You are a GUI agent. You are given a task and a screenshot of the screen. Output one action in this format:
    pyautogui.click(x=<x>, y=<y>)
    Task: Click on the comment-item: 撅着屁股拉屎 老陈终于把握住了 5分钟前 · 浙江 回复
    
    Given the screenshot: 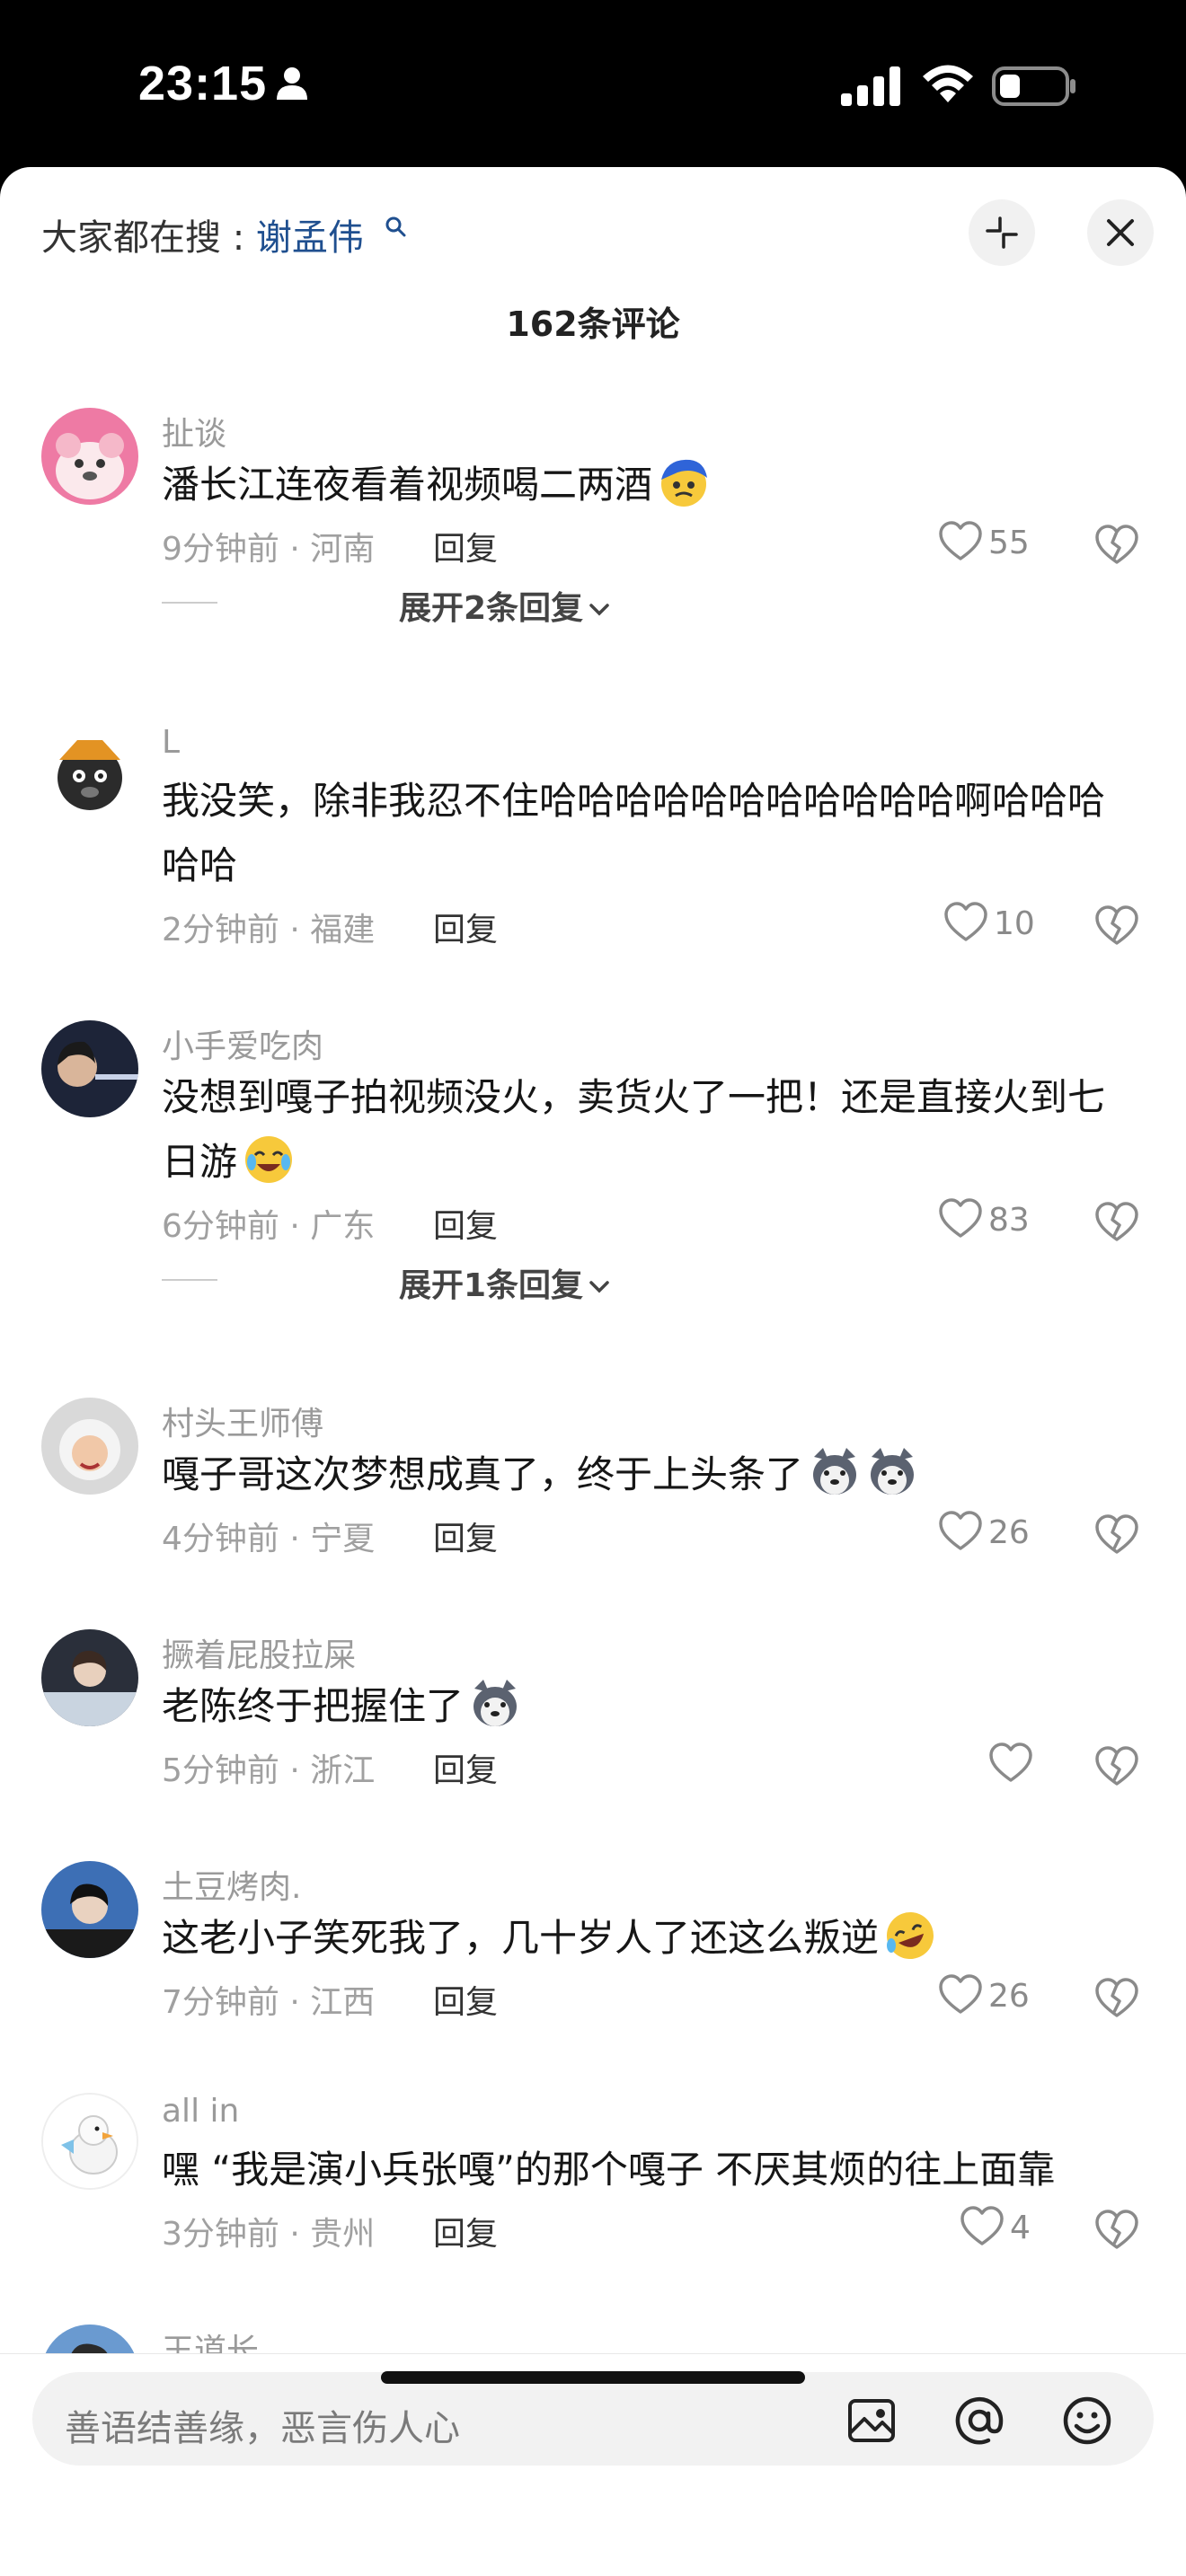 What is the action you would take?
    pyautogui.click(x=593, y=1732)
    